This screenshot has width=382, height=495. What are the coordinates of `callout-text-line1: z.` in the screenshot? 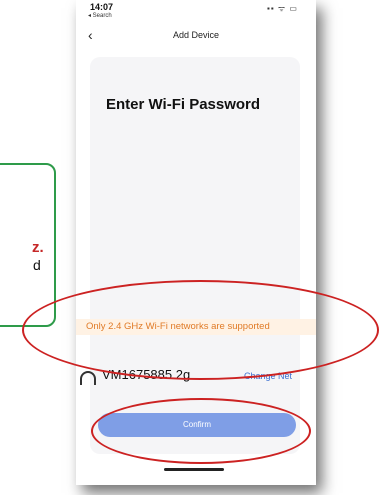 It's located at (38, 247).